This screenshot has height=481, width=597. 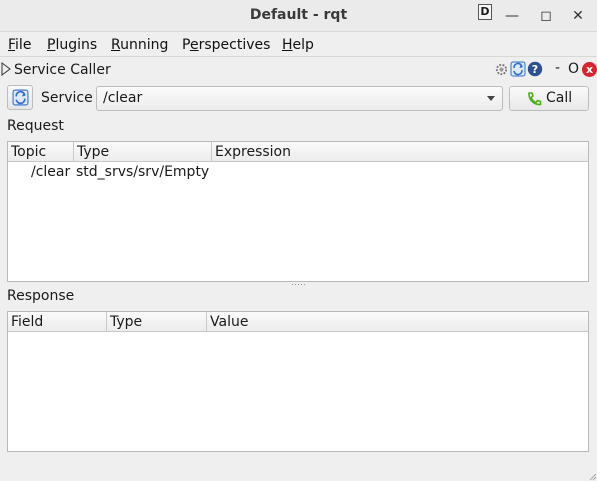 What do you see at coordinates (144, 45) in the screenshot?
I see `menu-running-label: unning` at bounding box center [144, 45].